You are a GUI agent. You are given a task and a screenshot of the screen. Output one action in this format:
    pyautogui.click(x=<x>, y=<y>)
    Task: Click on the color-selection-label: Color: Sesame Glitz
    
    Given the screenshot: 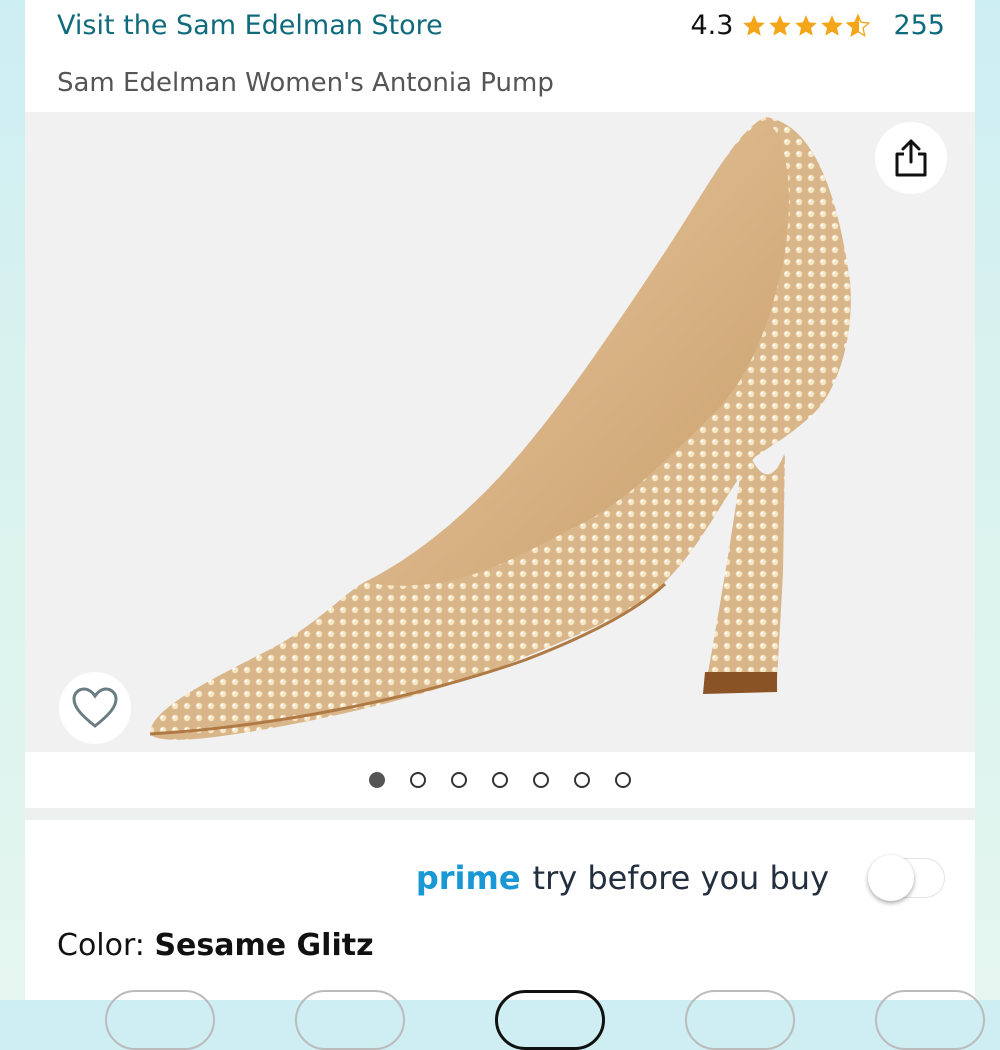 What is the action you would take?
    pyautogui.click(x=215, y=945)
    